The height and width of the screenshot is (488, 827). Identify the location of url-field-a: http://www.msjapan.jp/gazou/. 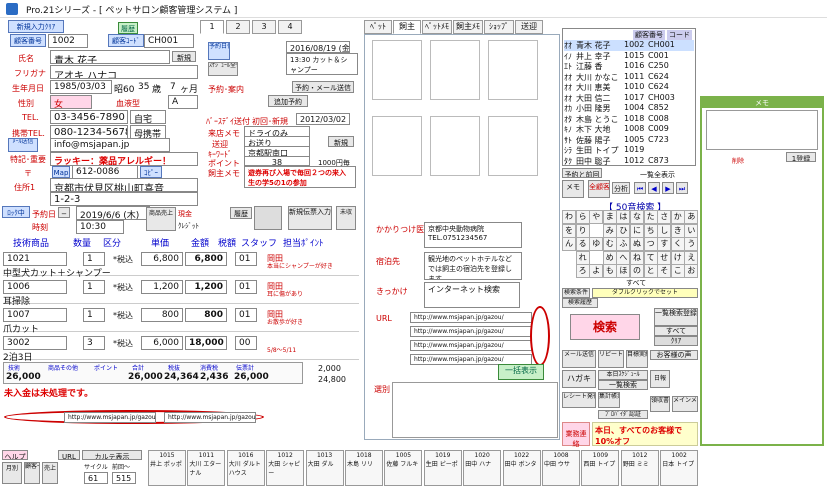
(471, 317).